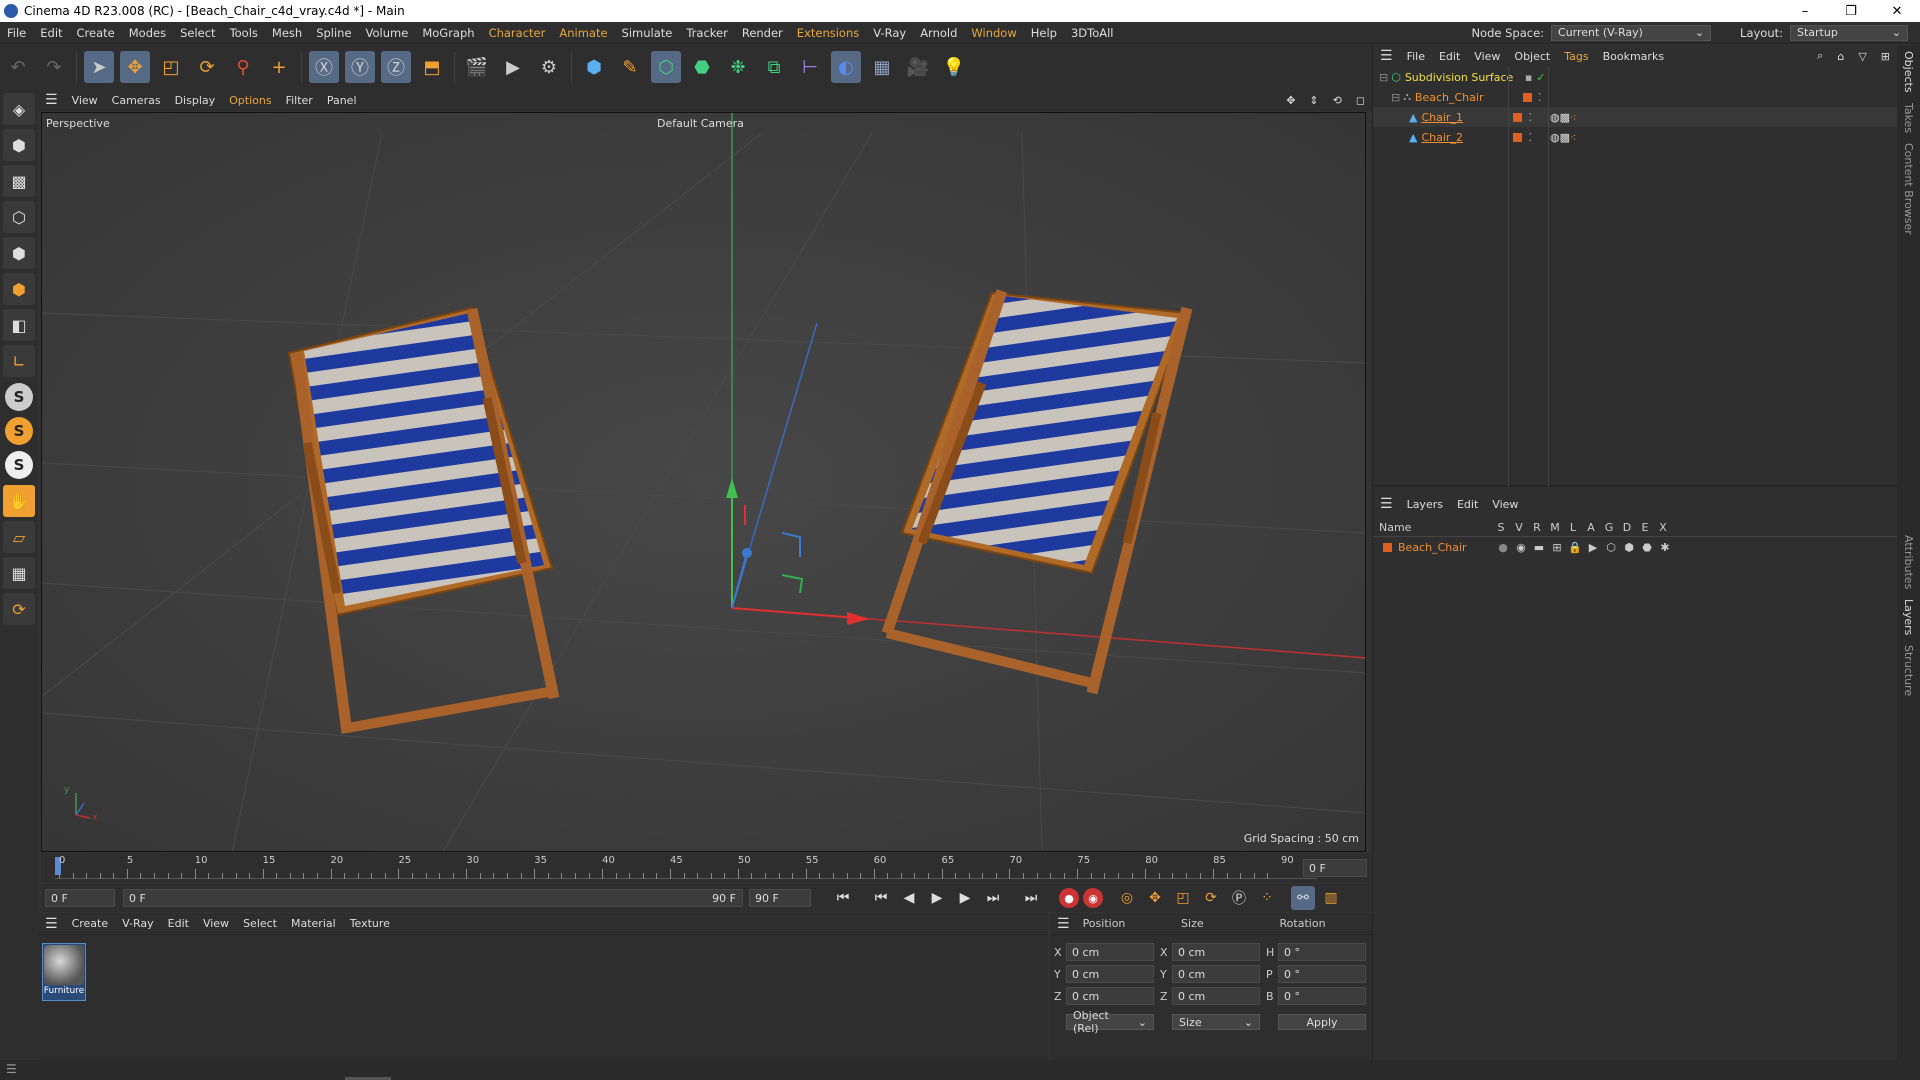 Image resolution: width=1920 pixels, height=1080 pixels. What do you see at coordinates (195, 100) in the screenshot?
I see `viewport-menu-display: Display` at bounding box center [195, 100].